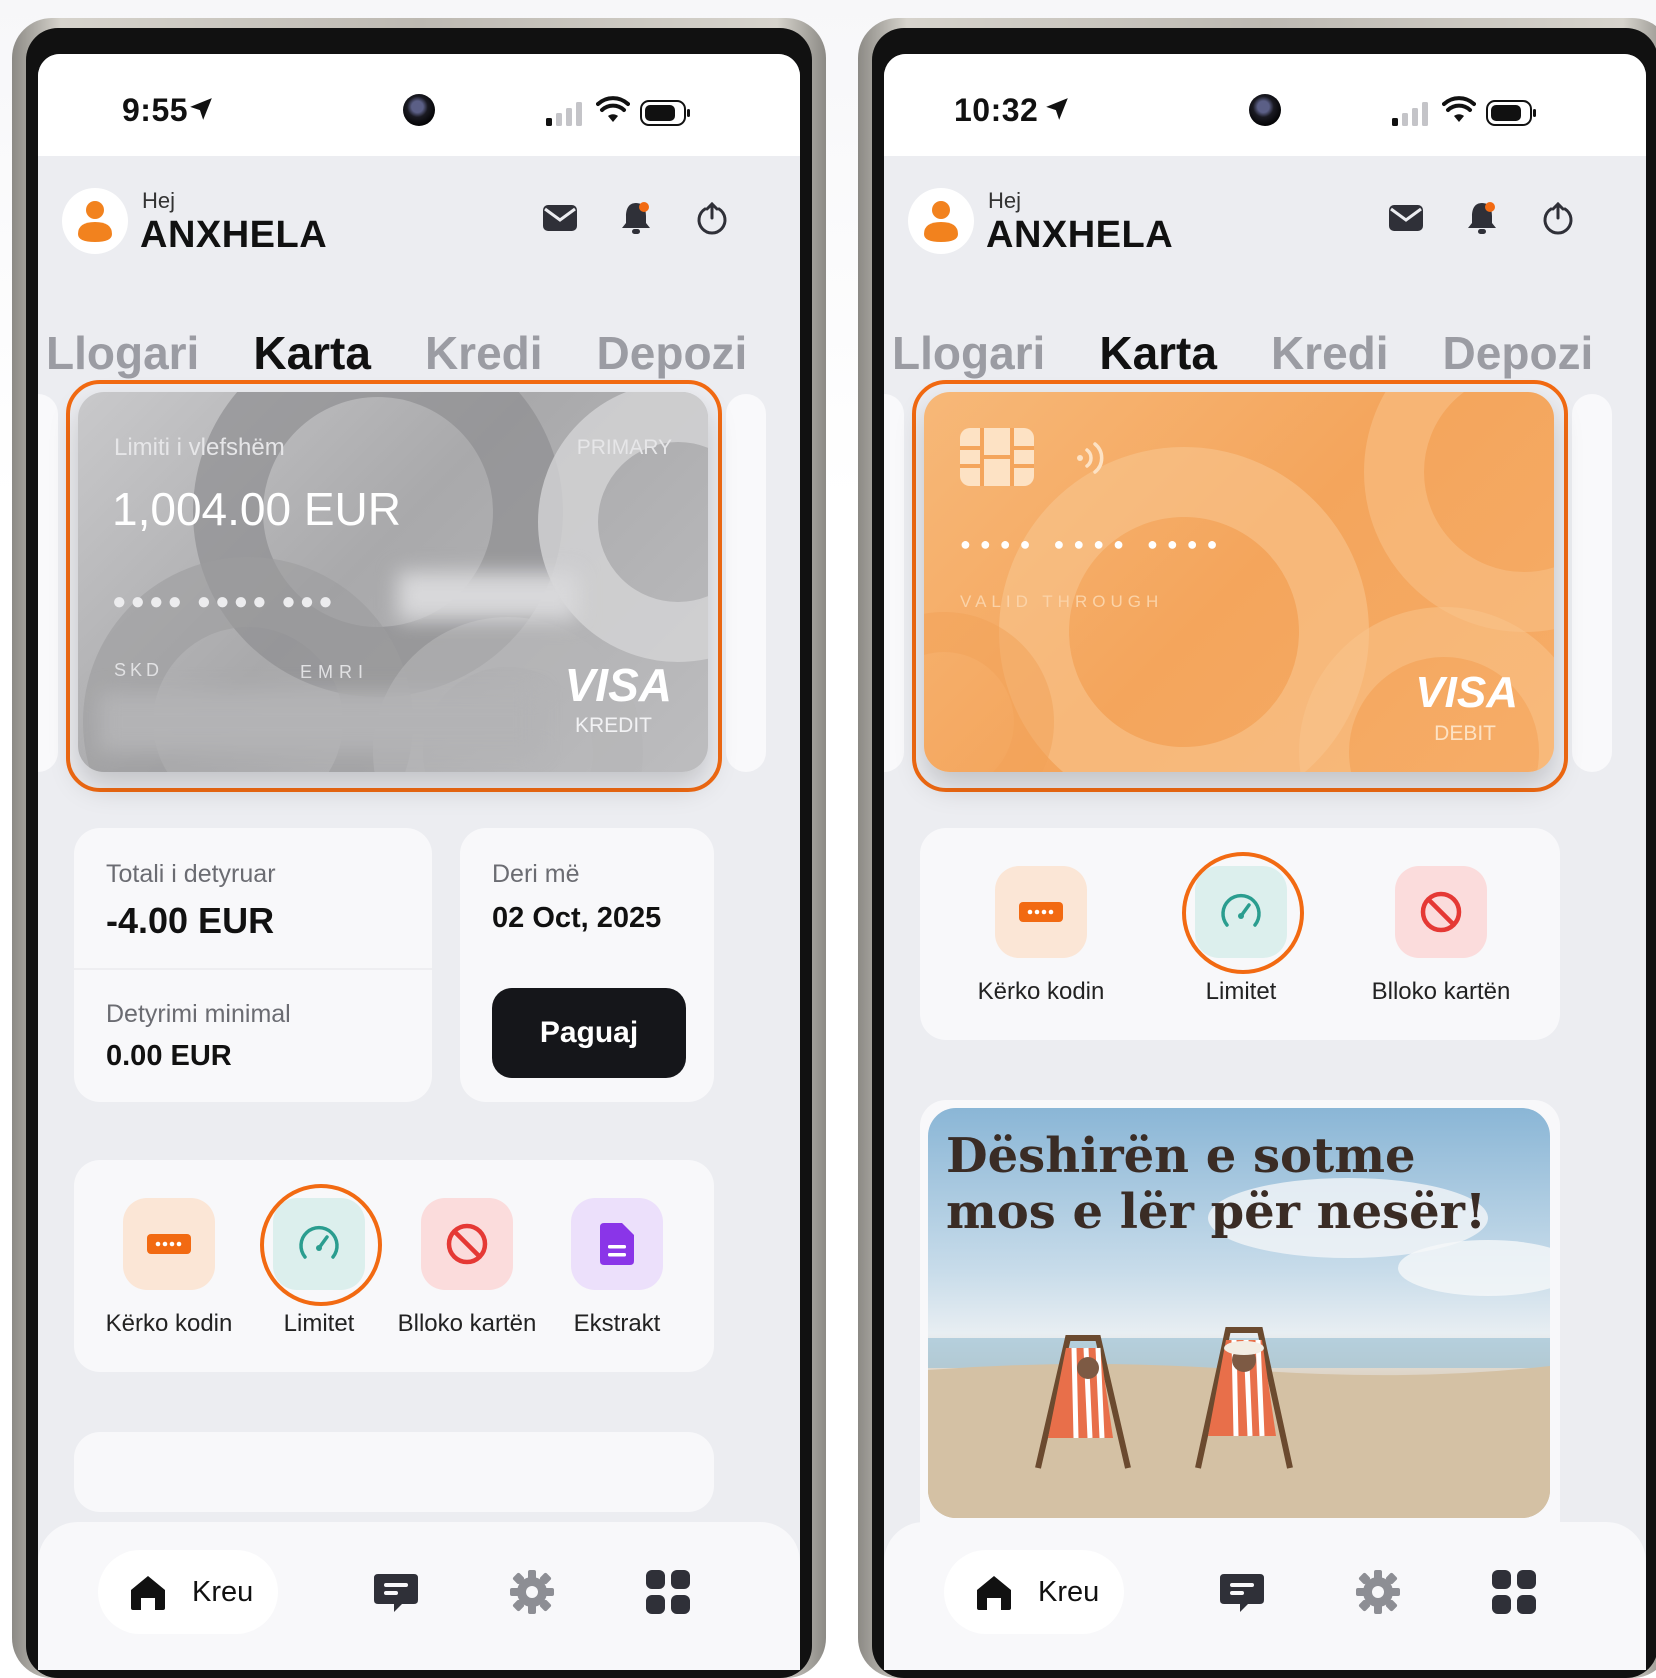  What do you see at coordinates (996, 110) in the screenshot?
I see `status-time: 10:32` at bounding box center [996, 110].